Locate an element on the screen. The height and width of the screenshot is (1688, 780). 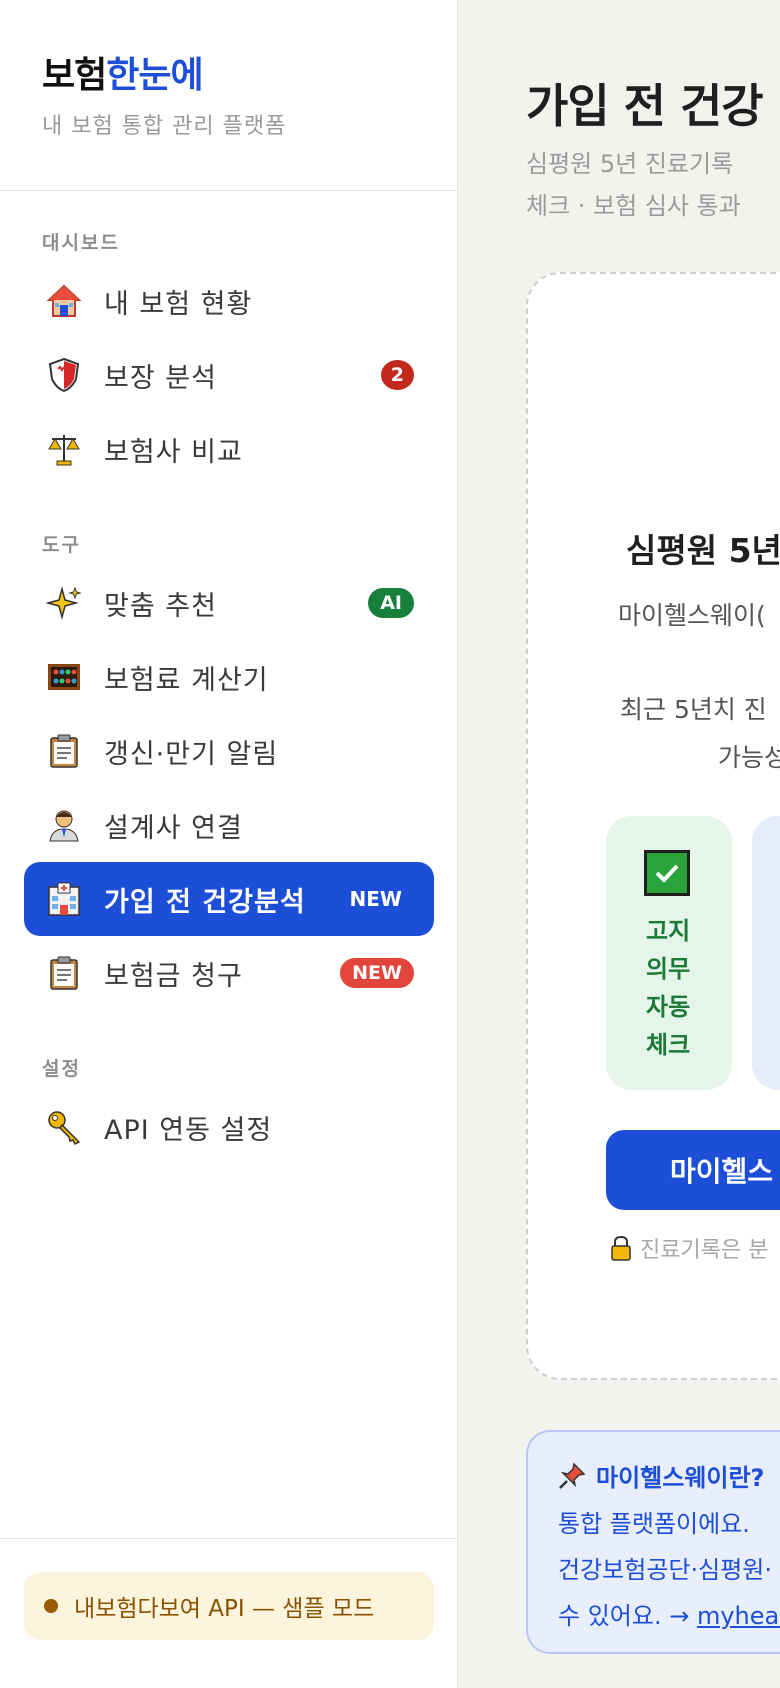
api-mode-banner: 내보험다보여 API — 샘플 모드 is located at coordinates (229, 1606).